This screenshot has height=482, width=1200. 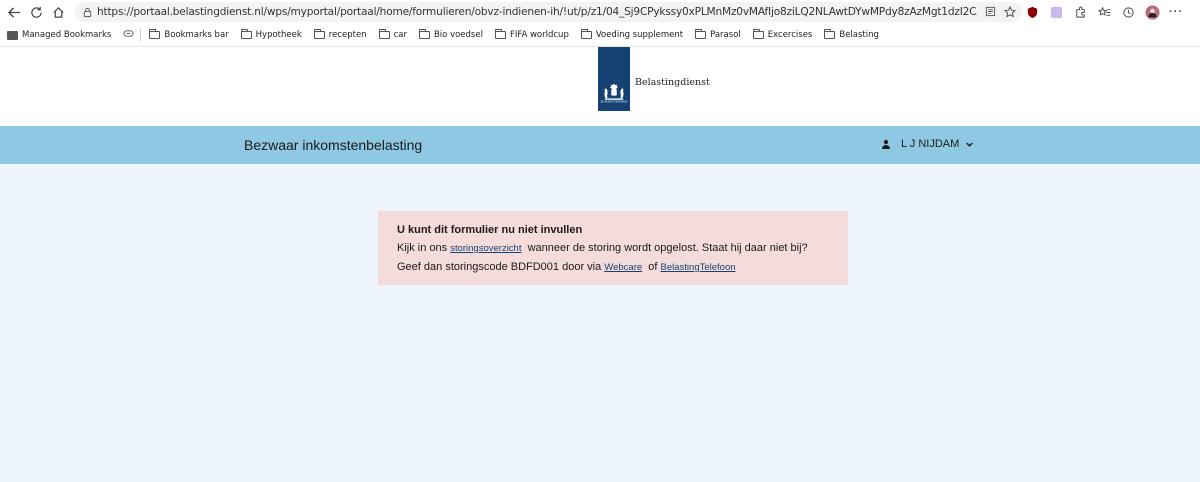 I want to click on bookmark-fifa-worldcup: FIFA worldcup, so click(x=531, y=34).